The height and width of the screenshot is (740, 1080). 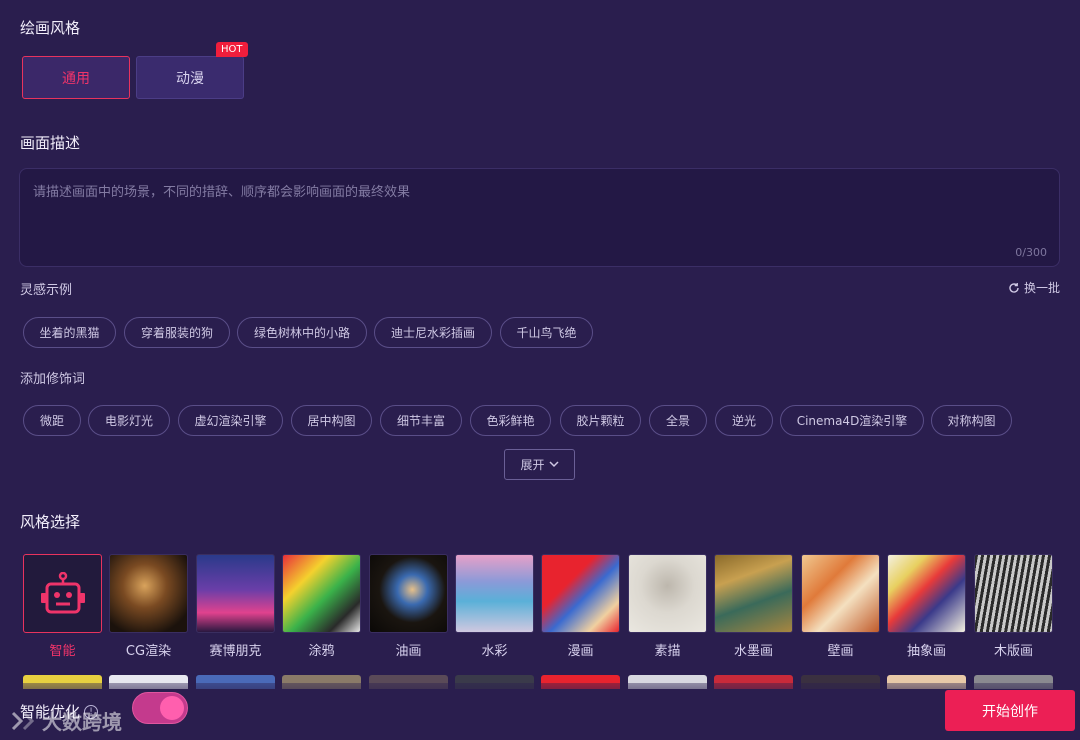 I want to click on modifier-chip: 全景, so click(x=678, y=420).